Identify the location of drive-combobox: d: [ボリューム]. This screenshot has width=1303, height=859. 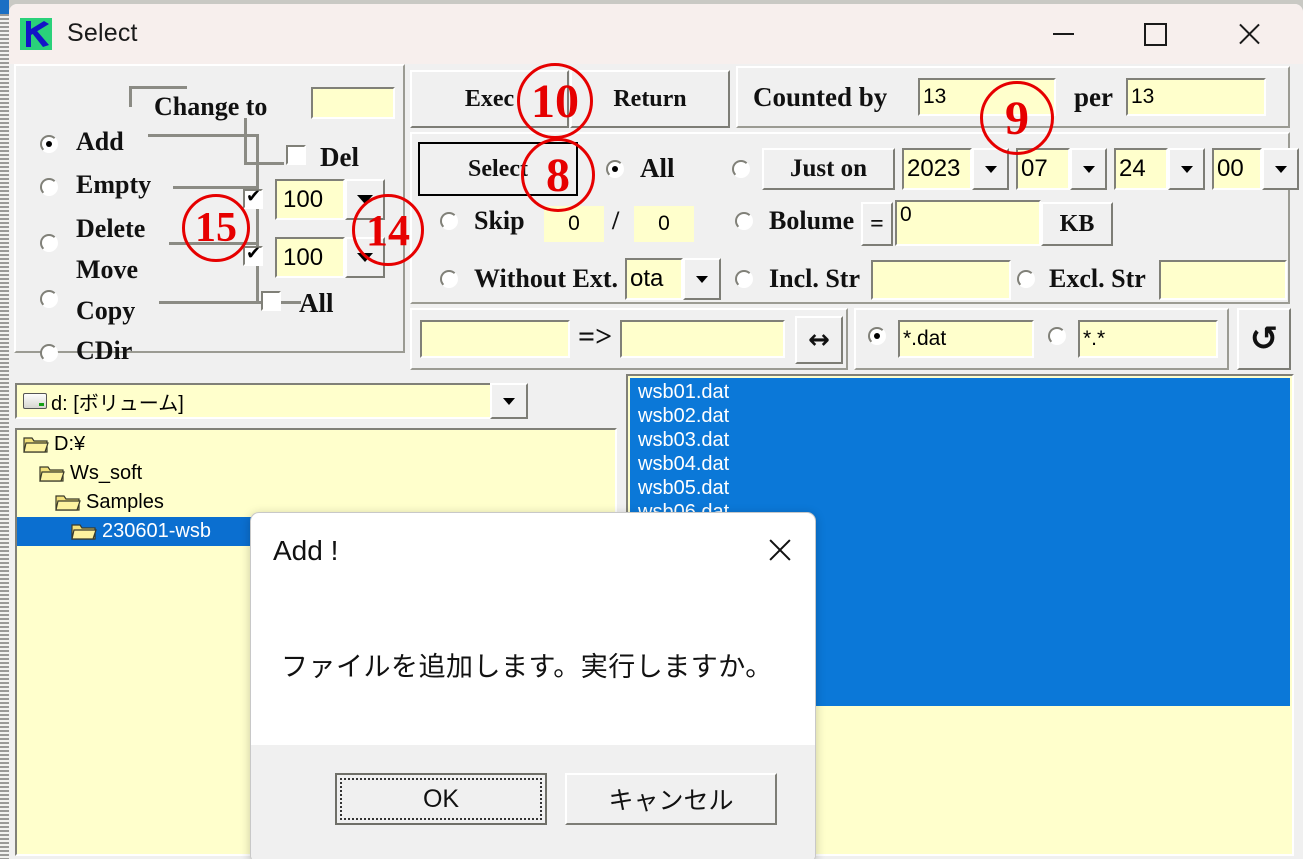
(271, 401).